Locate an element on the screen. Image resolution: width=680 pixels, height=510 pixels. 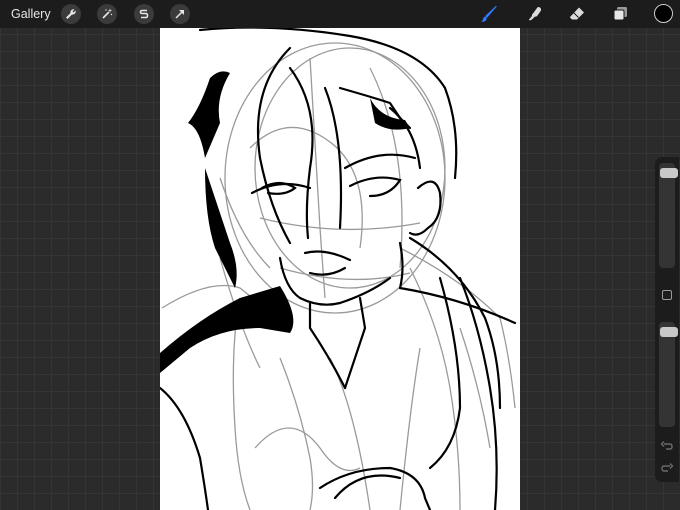
adjustments-button is located at coordinates (107, 14).